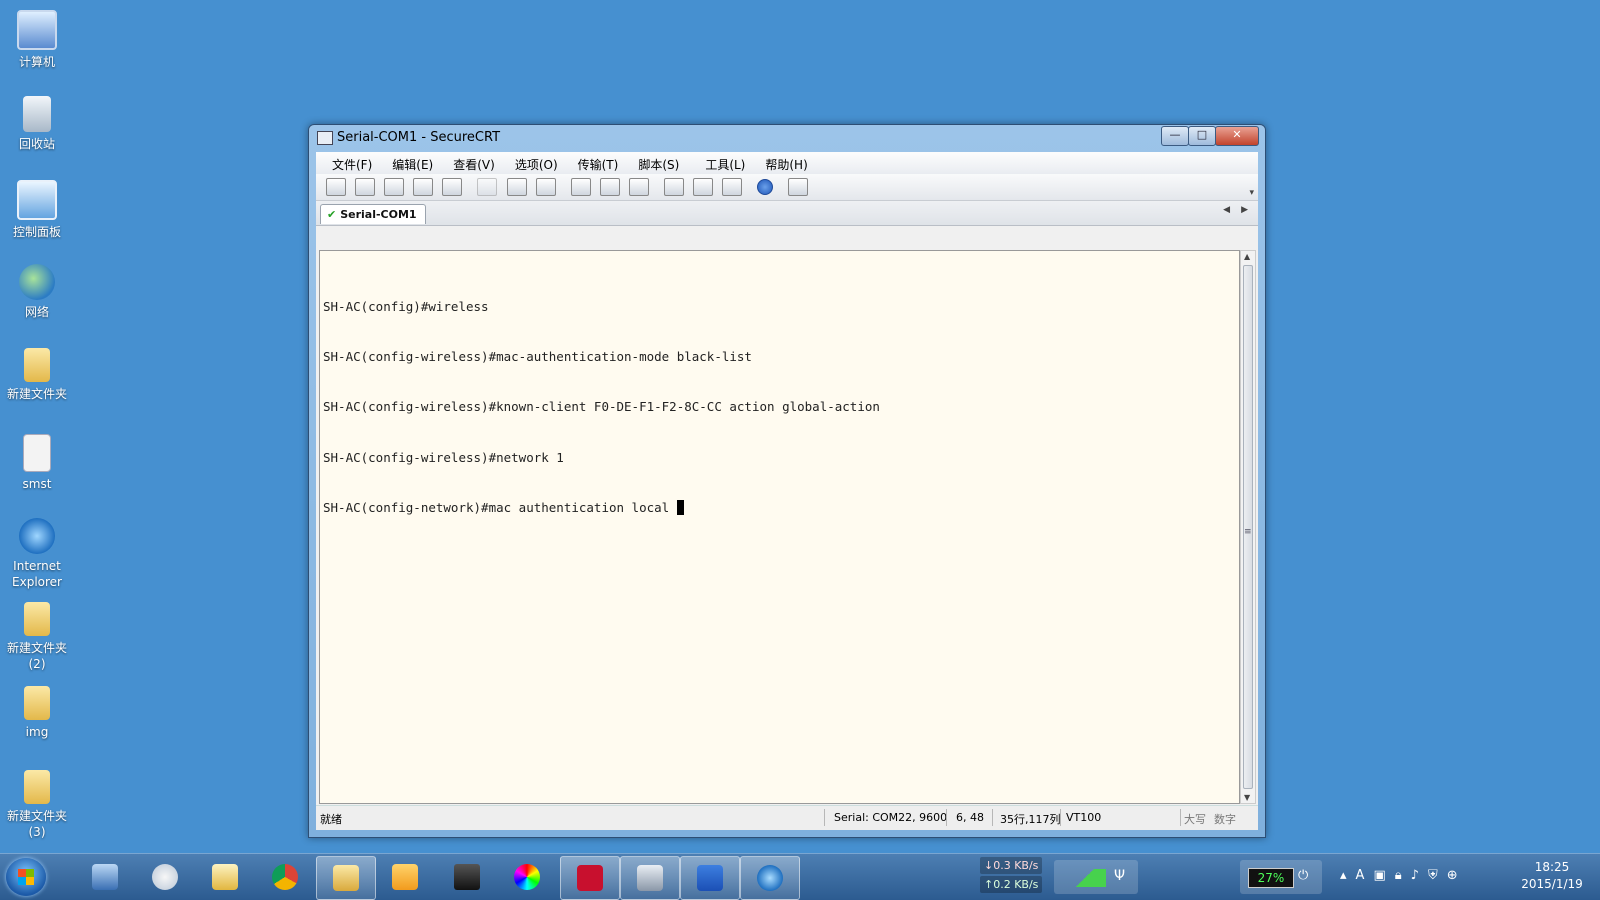 The width and height of the screenshot is (1600, 900). I want to click on menu-options: 选项(O), so click(536, 162).